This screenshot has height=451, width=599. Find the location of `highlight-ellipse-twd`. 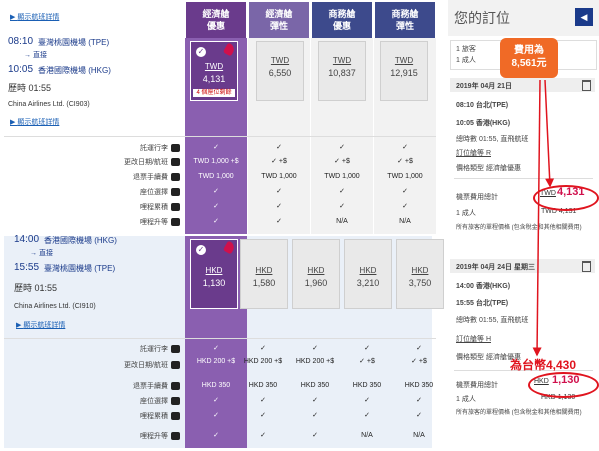

highlight-ellipse-twd is located at coordinates (566, 198).